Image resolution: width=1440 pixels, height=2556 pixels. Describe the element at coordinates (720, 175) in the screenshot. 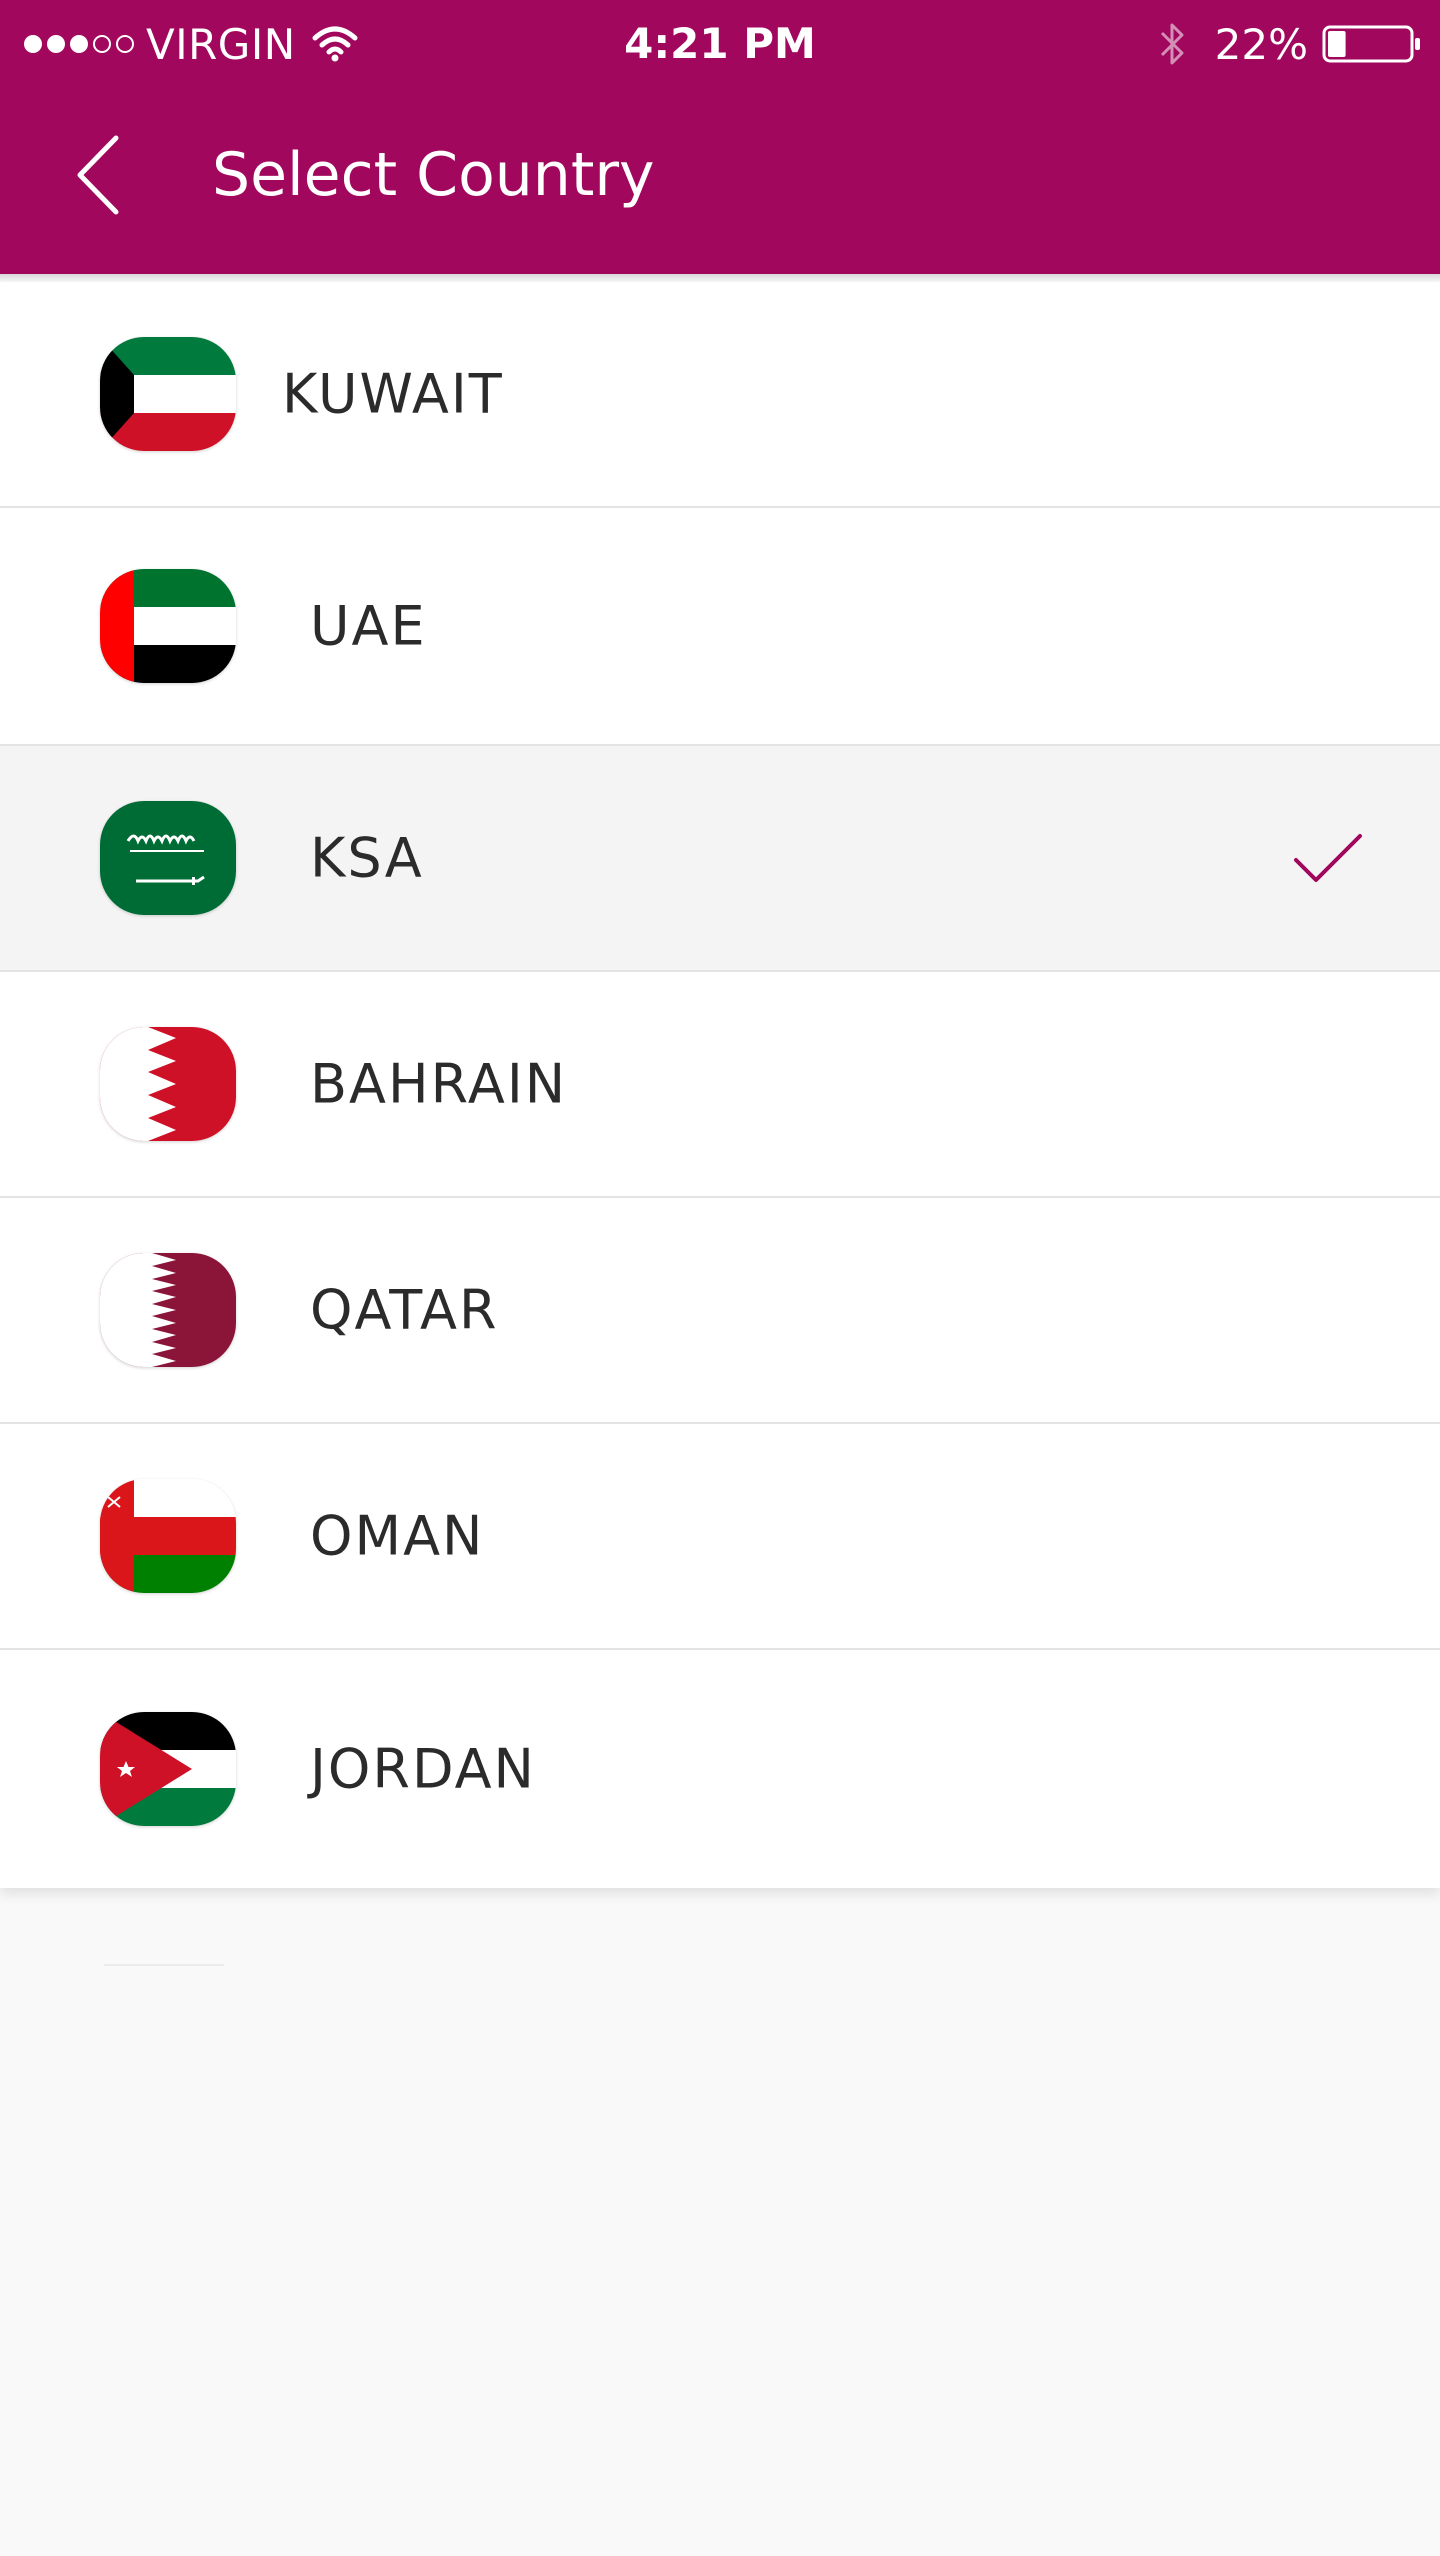

I see `nav-bar: Select Country` at that location.